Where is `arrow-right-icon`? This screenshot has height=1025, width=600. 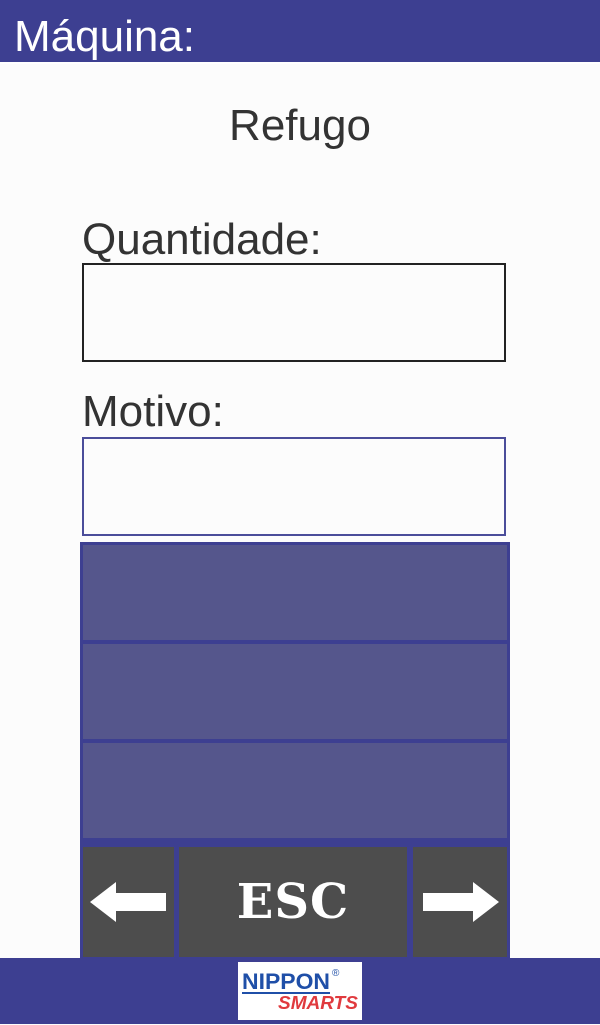
arrow-right-icon is located at coordinates (461, 902).